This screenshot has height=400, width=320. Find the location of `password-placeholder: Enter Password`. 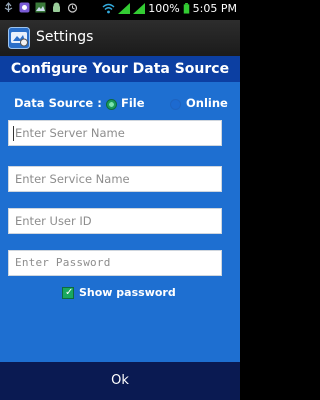

password-placeholder: Enter Password is located at coordinates (63, 262).